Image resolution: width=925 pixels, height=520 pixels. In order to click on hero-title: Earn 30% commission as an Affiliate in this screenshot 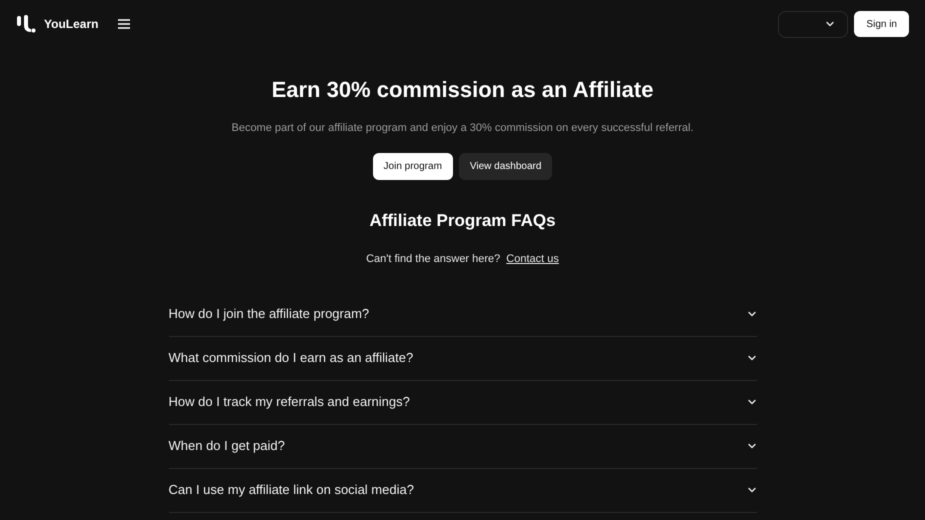, I will do `click(463, 90)`.